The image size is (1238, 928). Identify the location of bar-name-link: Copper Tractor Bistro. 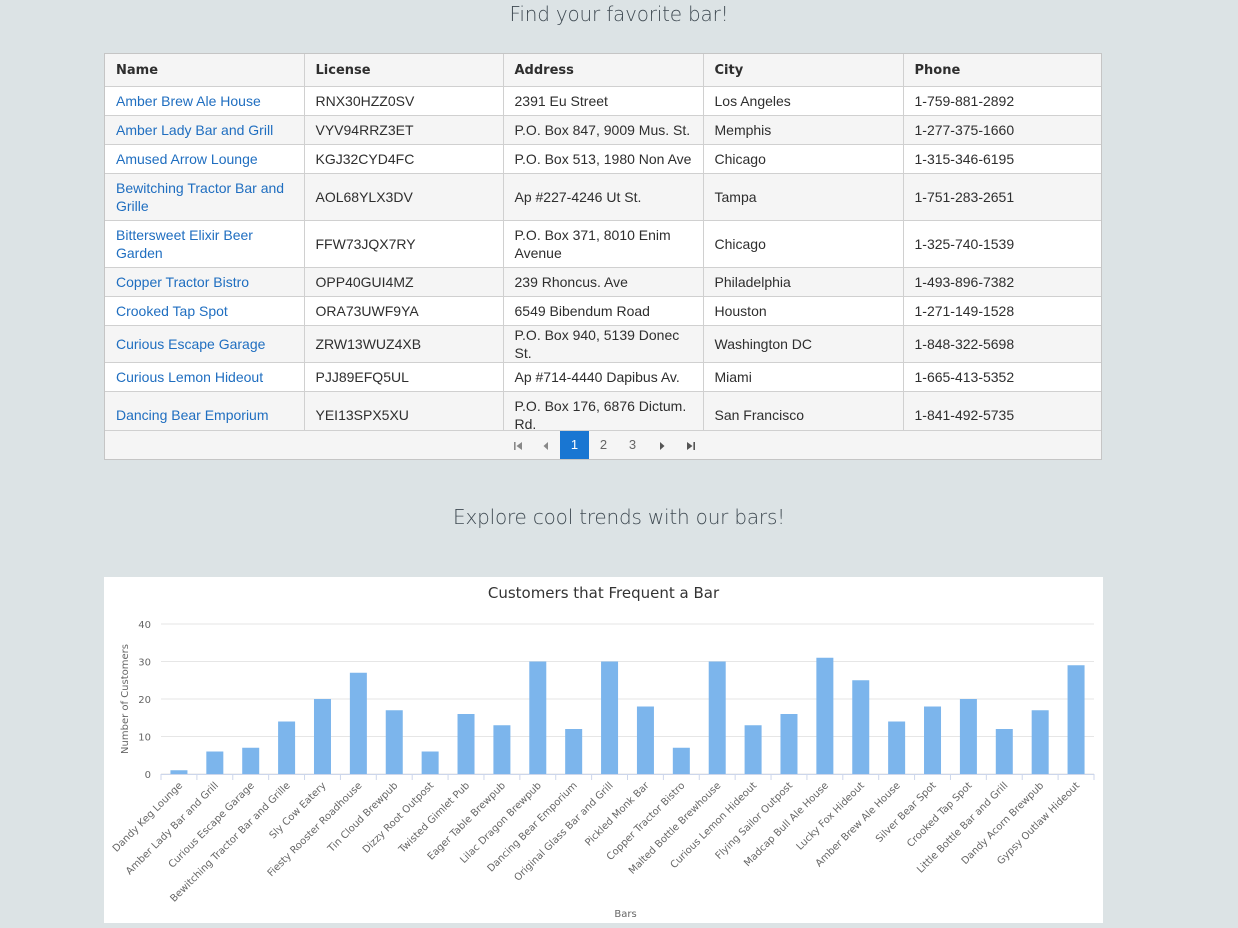
(204, 282).